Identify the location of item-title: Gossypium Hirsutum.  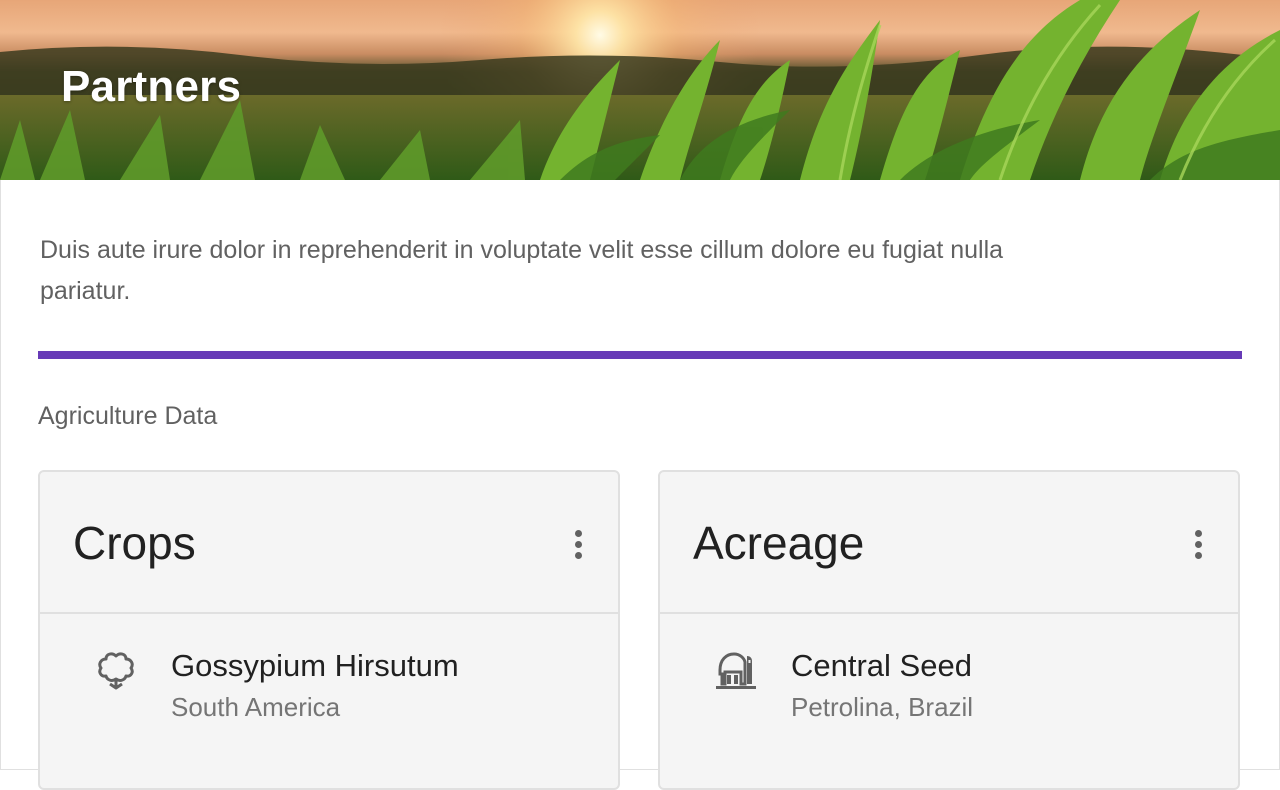
(315, 665).